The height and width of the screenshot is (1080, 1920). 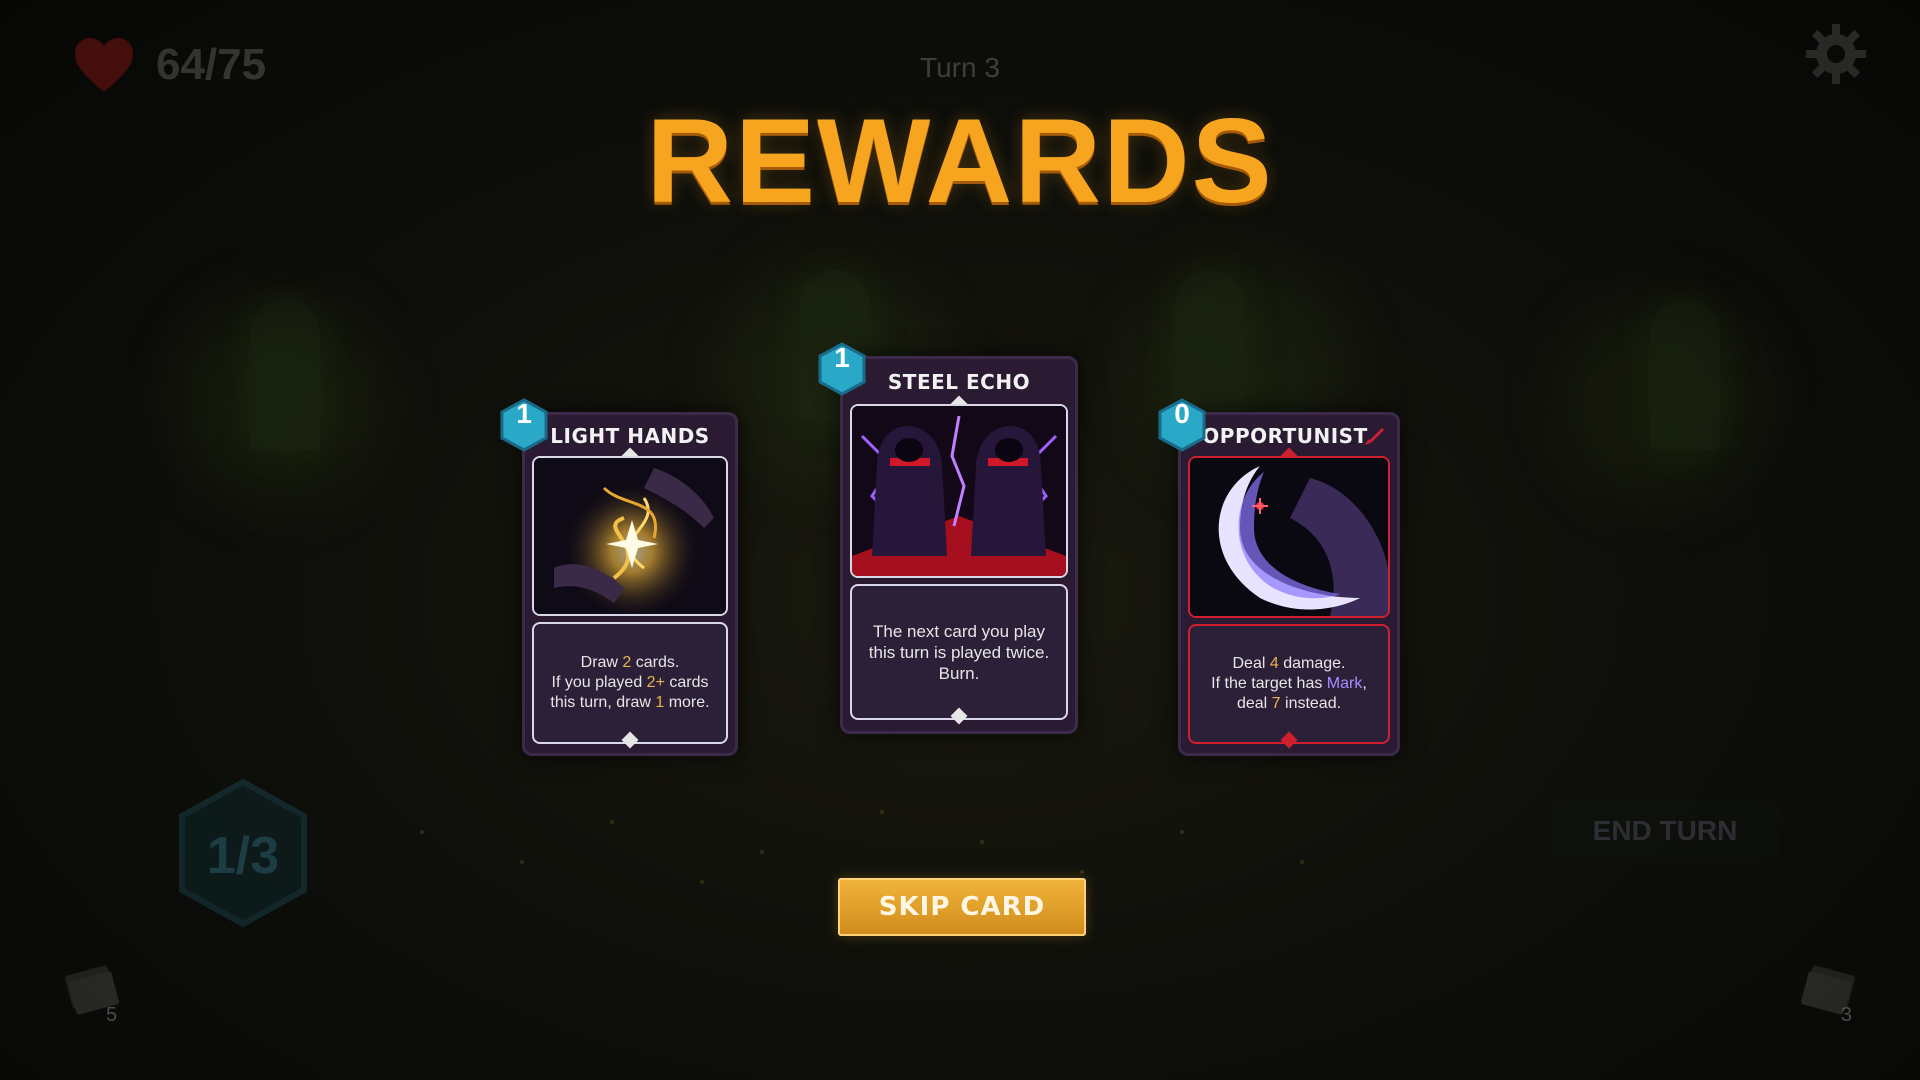 I want to click on desc-text: cards, so click(x=686, y=682).